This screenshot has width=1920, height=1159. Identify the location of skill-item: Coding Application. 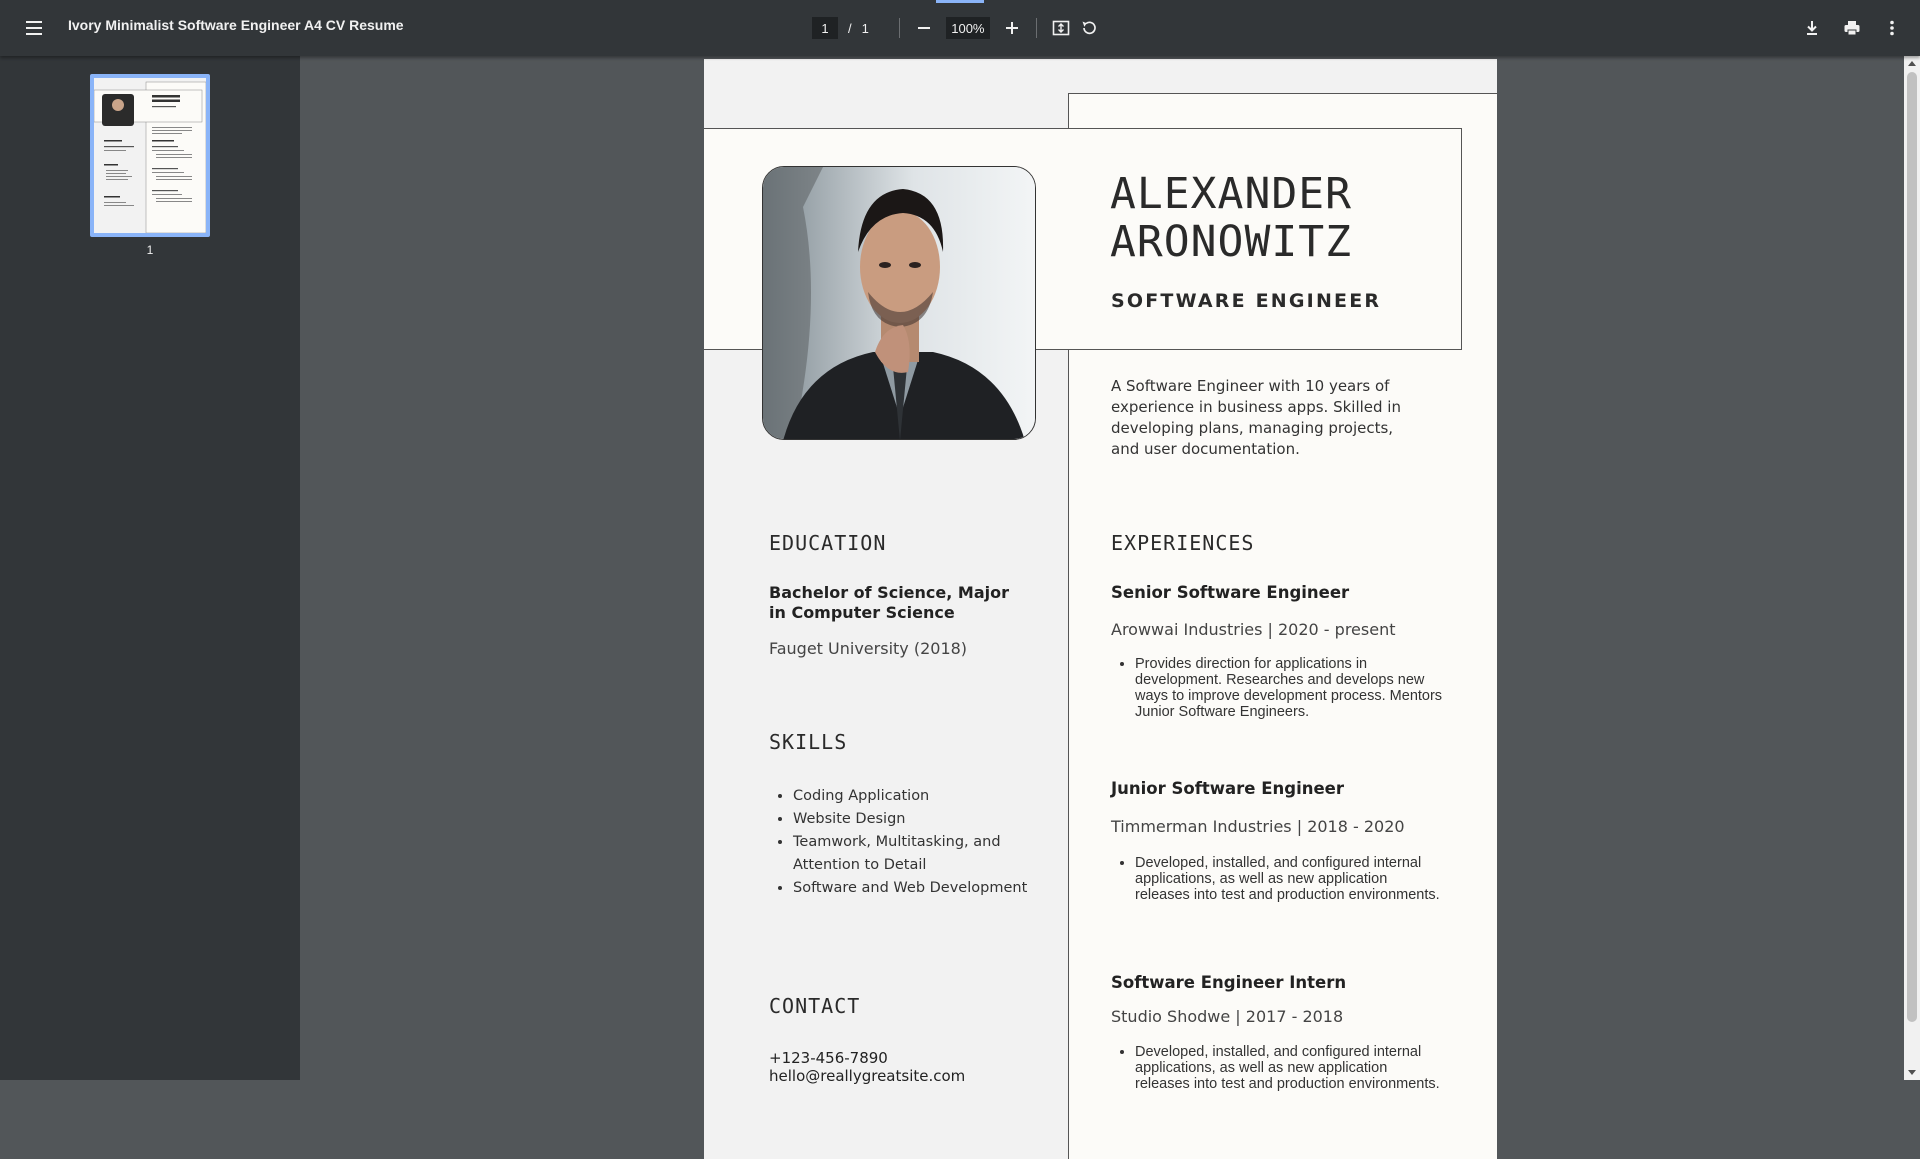
(913, 796).